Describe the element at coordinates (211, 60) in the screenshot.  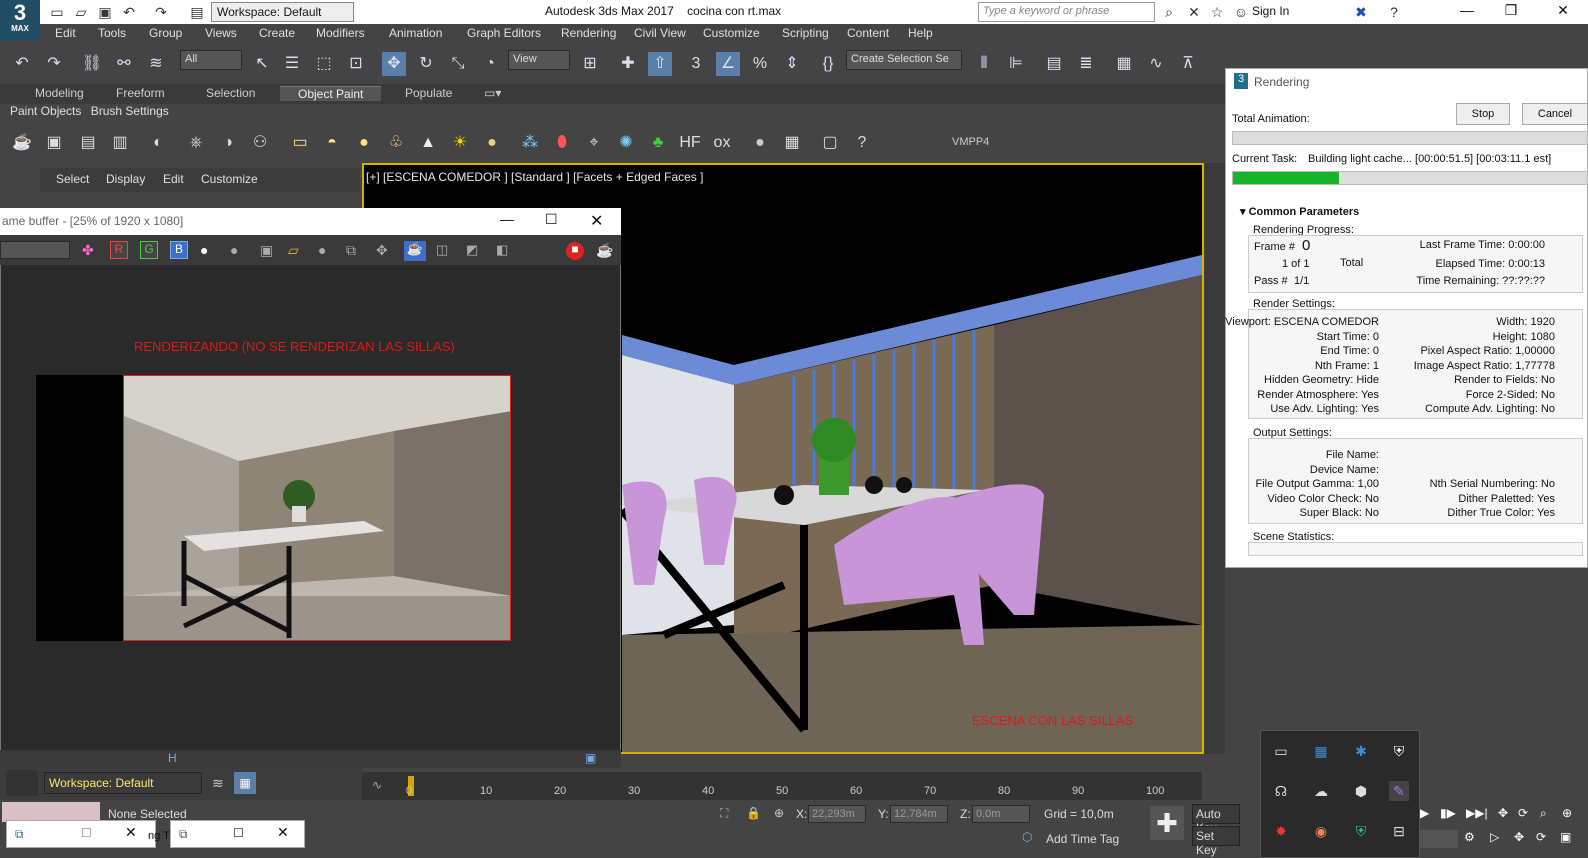
I see `selection-filter-dropdown: All` at that location.